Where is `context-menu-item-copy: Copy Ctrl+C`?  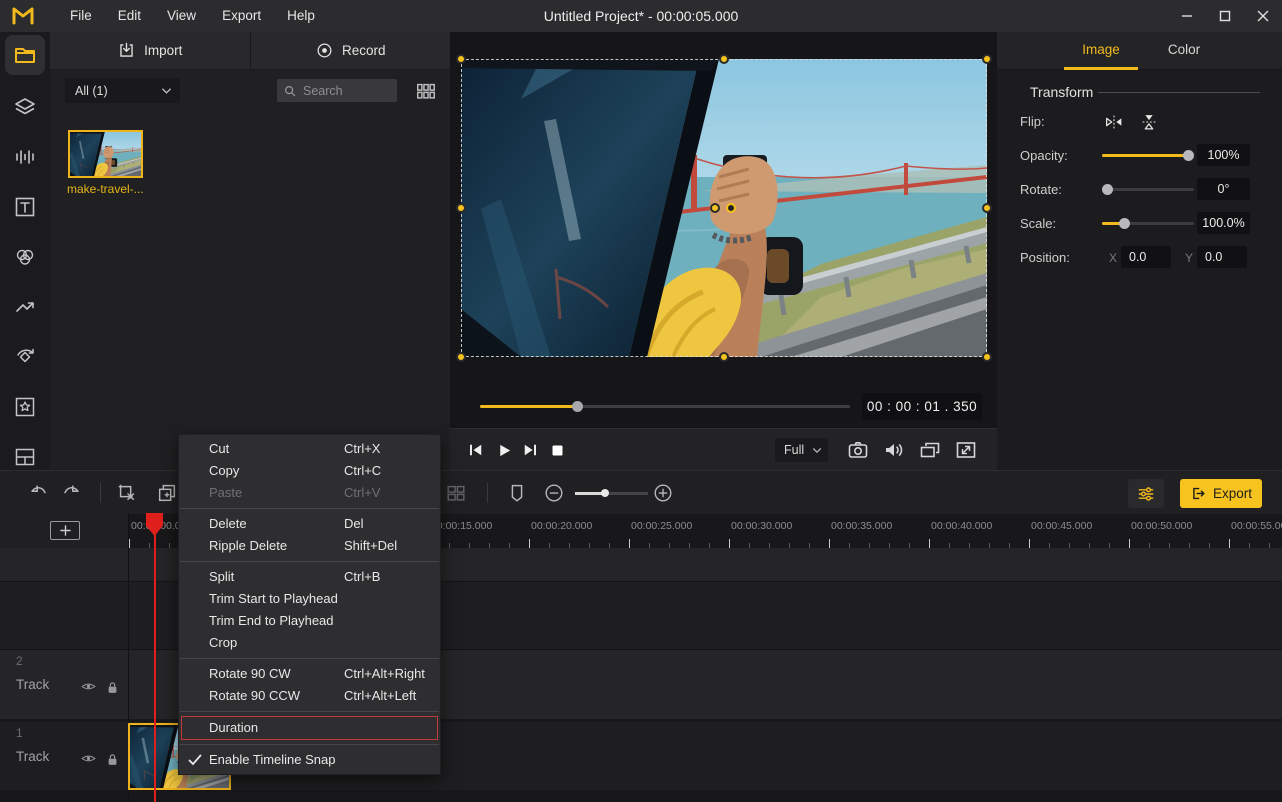 context-menu-item-copy: Copy Ctrl+C is located at coordinates (309, 471).